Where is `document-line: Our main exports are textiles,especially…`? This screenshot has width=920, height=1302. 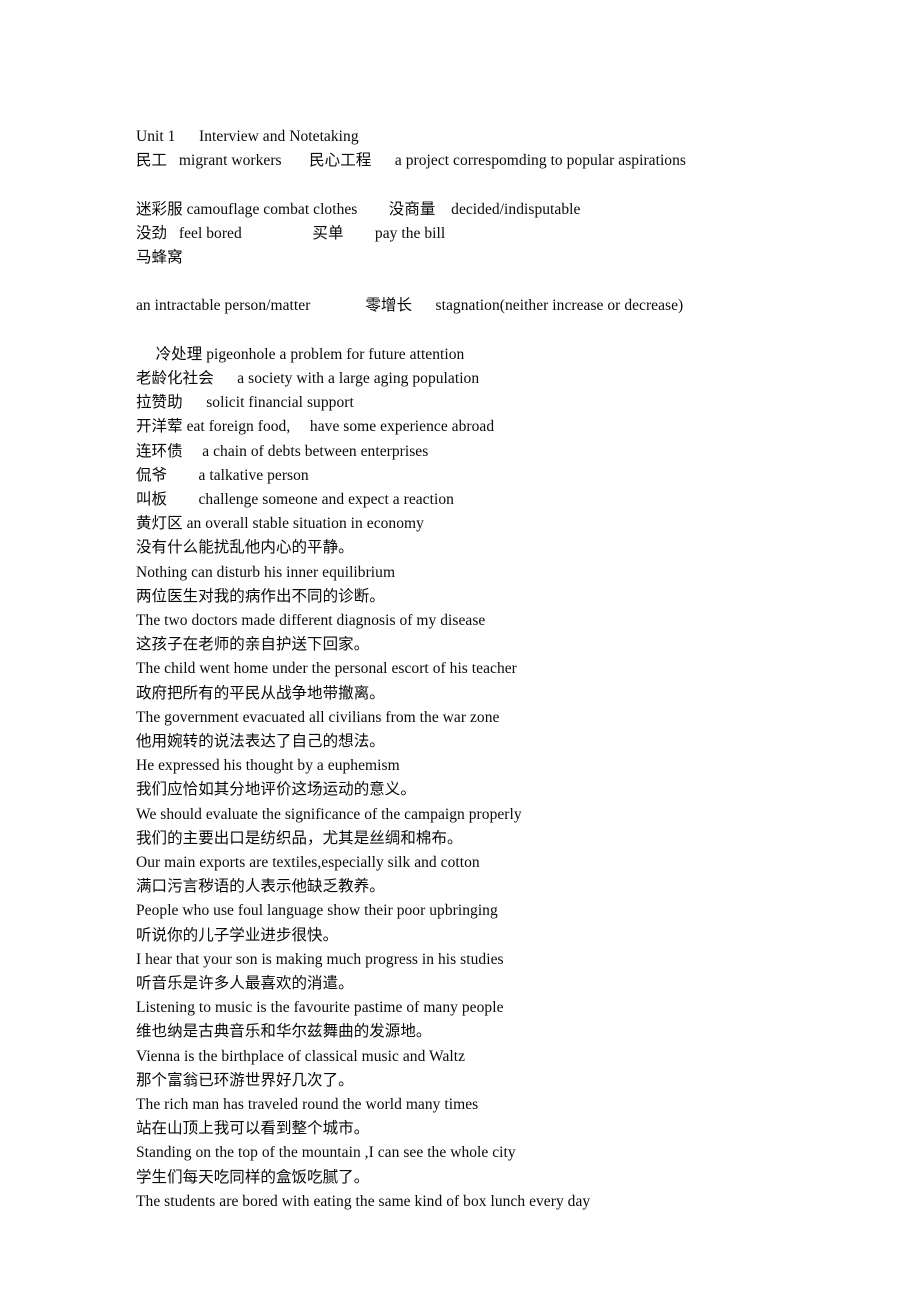 document-line: Our main exports are textiles,especially… is located at coordinates (308, 863).